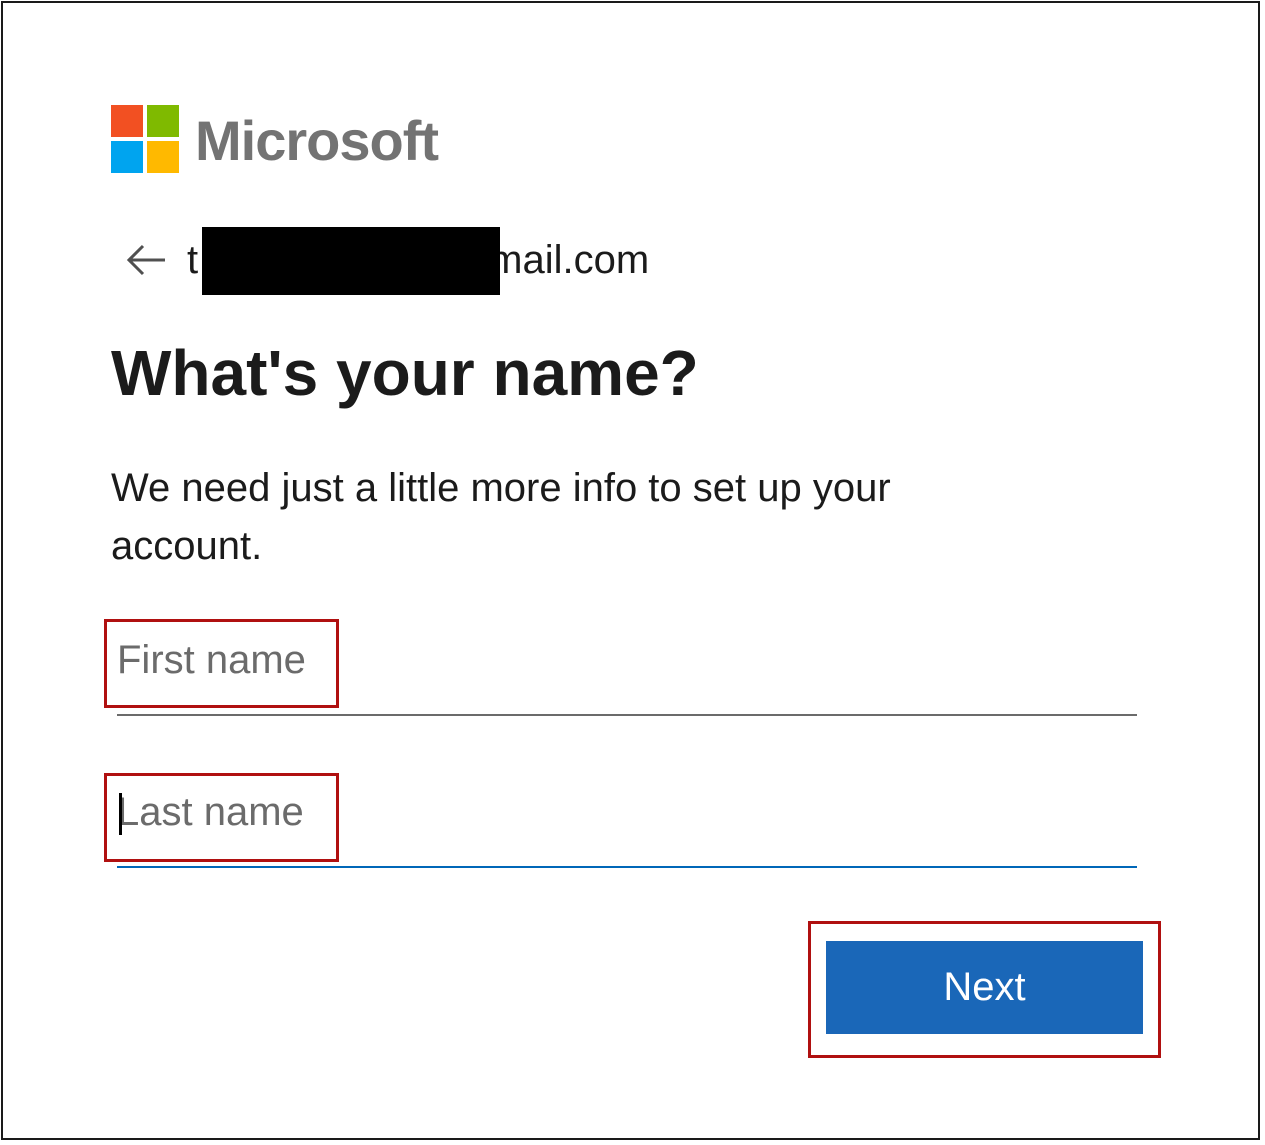 Image resolution: width=1265 pixels, height=1145 pixels. I want to click on next-button: Next, so click(984, 987).